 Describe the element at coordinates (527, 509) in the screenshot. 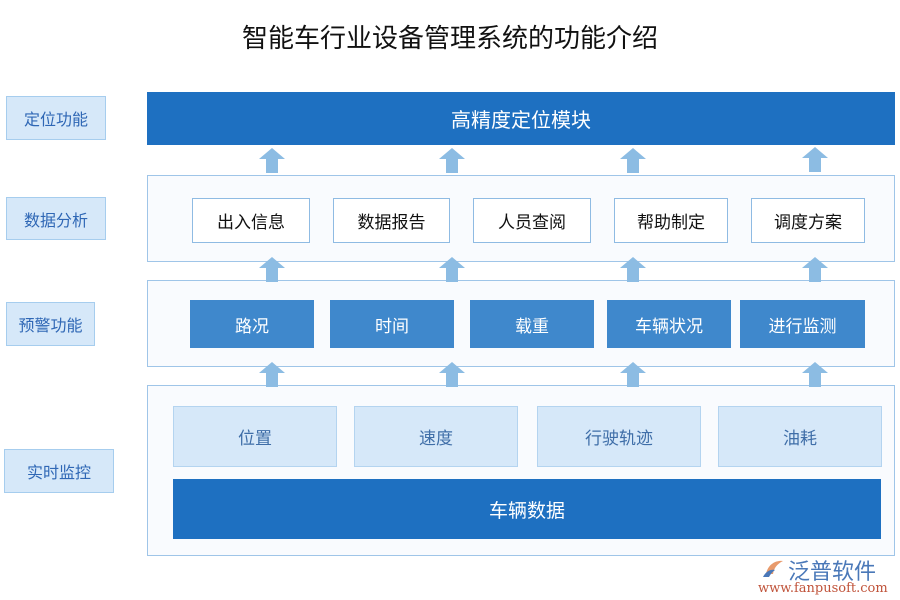

I see `vehicle-data-bar: 车辆数据` at that location.